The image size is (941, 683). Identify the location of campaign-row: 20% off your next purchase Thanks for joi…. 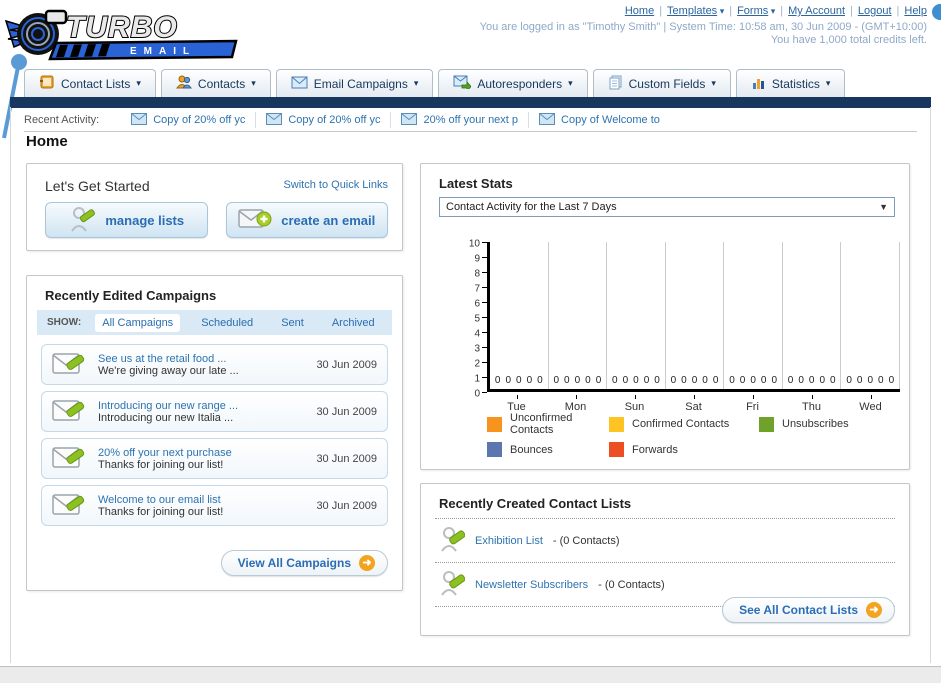
(214, 458).